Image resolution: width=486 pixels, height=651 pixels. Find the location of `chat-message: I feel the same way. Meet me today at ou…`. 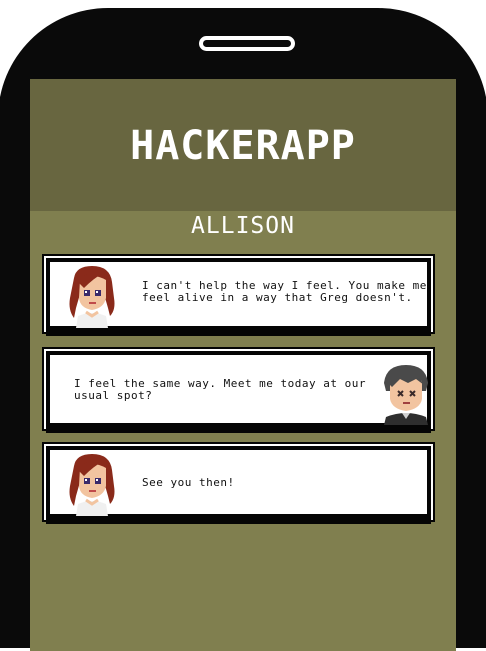

chat-message: I feel the same way. Meet me today at ou… is located at coordinates (240, 392).